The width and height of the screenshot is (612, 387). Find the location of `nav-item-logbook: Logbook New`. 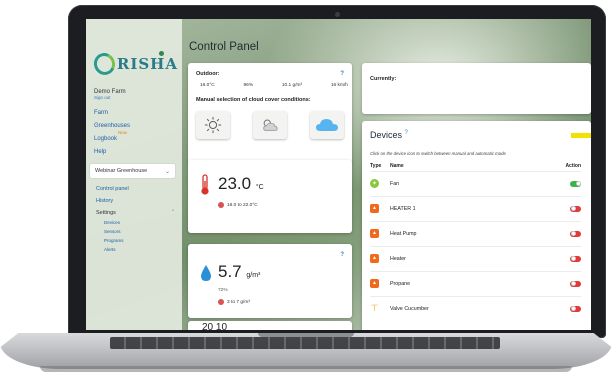

nav-item-logbook: Logbook New is located at coordinates (136, 136).